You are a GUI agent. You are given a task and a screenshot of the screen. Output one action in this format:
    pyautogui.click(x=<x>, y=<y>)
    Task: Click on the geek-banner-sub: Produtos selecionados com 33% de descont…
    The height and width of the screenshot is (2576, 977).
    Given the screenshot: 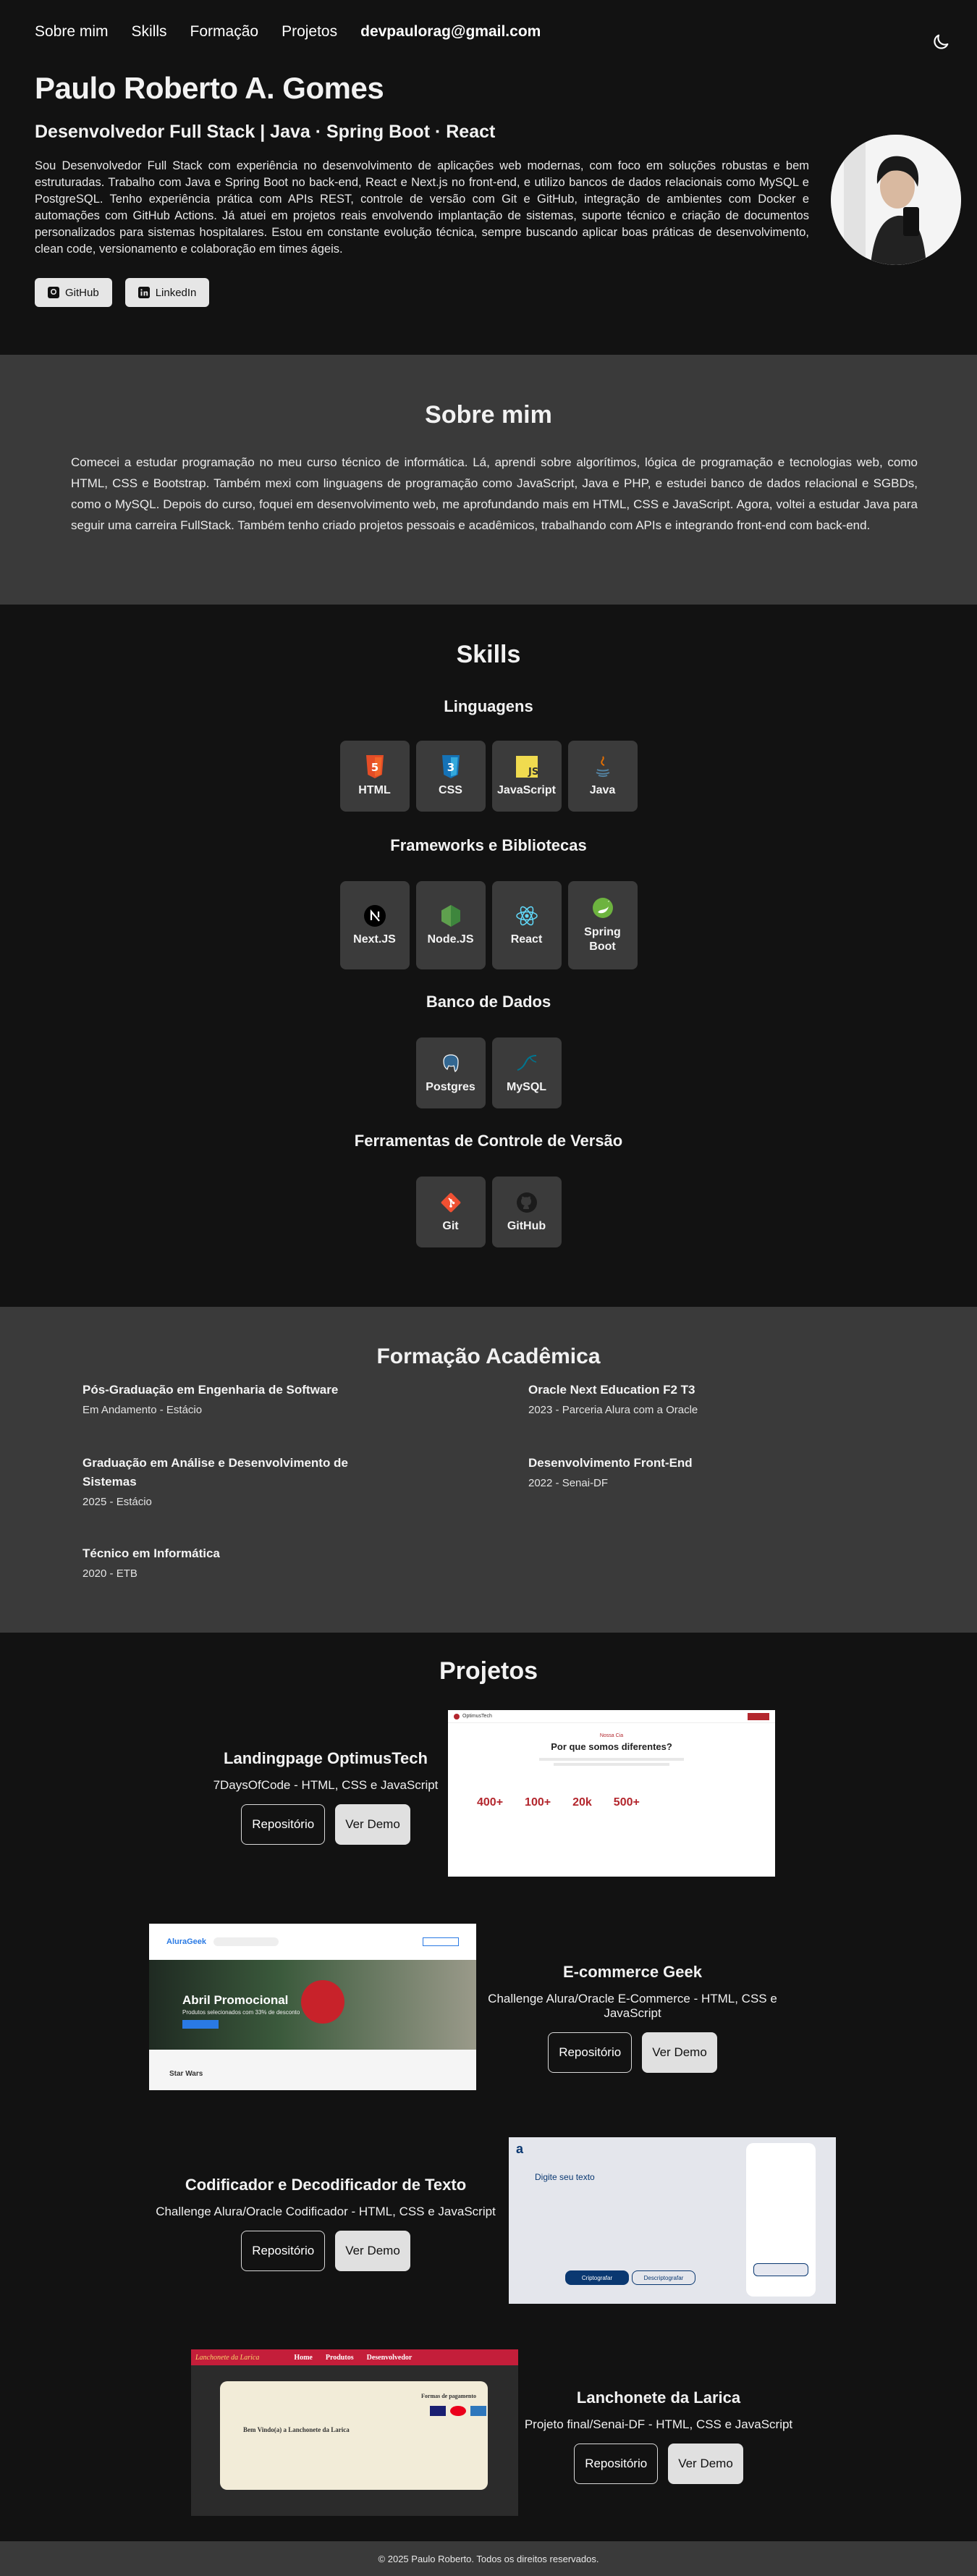 What is the action you would take?
    pyautogui.click(x=241, y=2012)
    